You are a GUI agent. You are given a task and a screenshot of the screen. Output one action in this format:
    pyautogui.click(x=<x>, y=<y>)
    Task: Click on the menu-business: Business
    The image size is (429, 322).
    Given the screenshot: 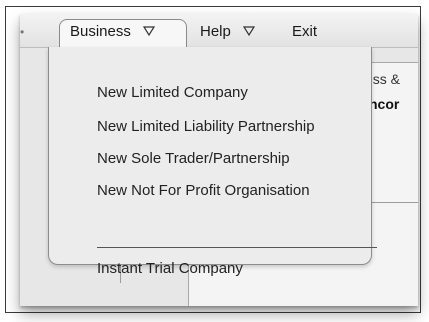 What is the action you would take?
    pyautogui.click(x=113, y=32)
    